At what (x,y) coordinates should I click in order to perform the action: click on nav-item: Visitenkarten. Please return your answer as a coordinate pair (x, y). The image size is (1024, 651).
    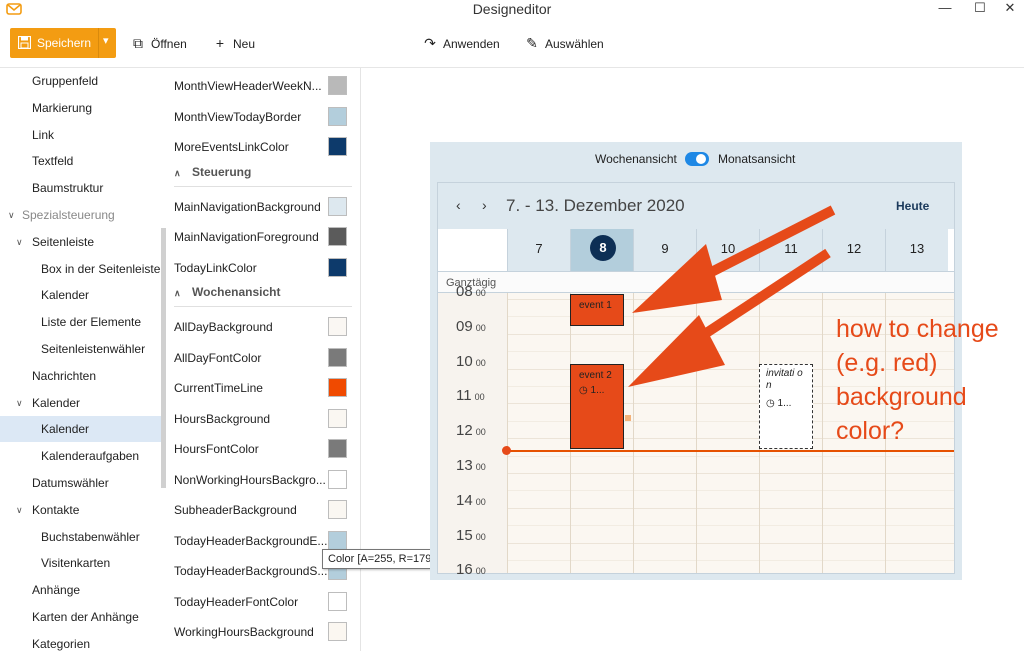
    Looking at the image, I should click on (82, 563).